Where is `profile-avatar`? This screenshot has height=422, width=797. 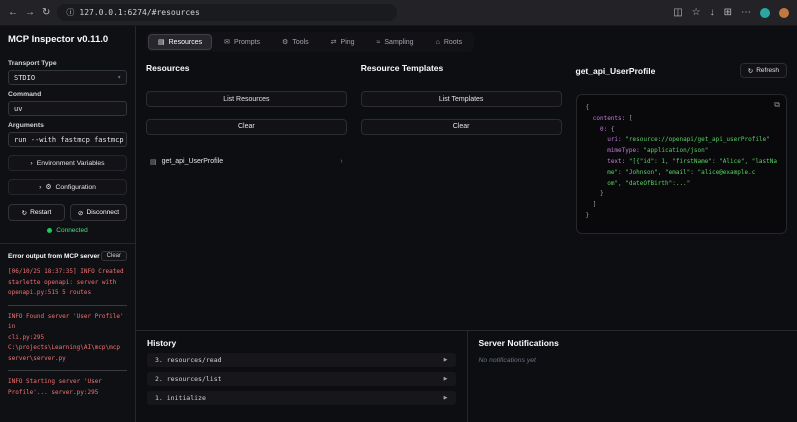 profile-avatar is located at coordinates (784, 12).